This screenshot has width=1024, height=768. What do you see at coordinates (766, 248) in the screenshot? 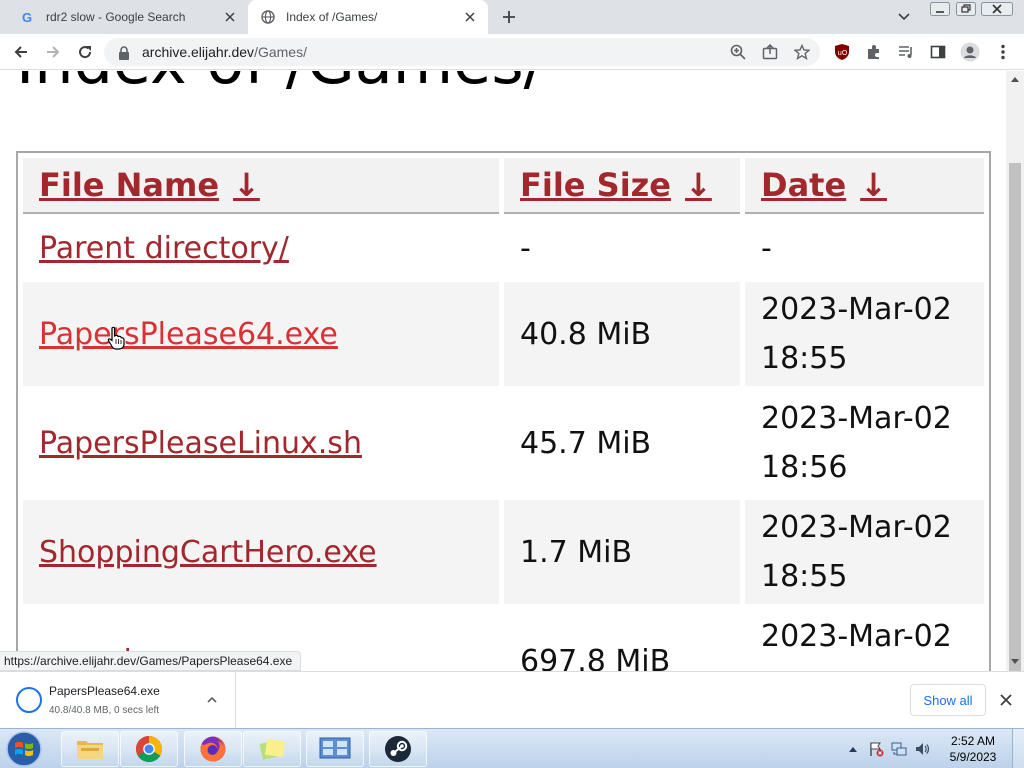
I see `file-date-cell: -` at bounding box center [766, 248].